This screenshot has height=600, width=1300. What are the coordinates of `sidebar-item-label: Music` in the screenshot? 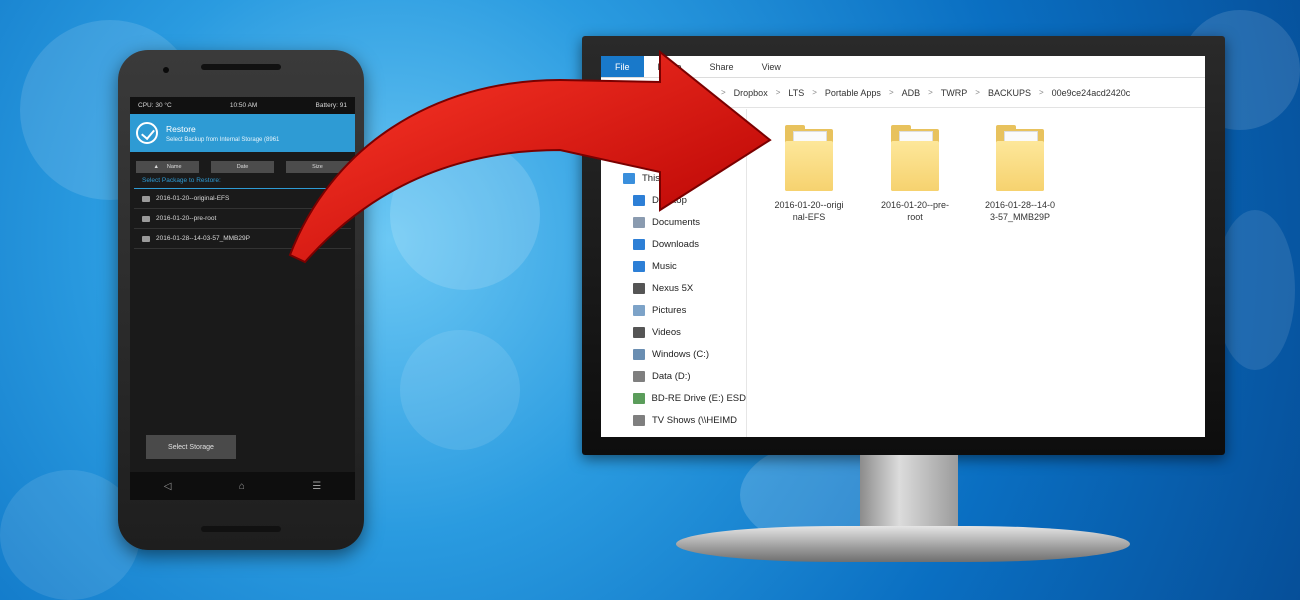 It's located at (664, 266).